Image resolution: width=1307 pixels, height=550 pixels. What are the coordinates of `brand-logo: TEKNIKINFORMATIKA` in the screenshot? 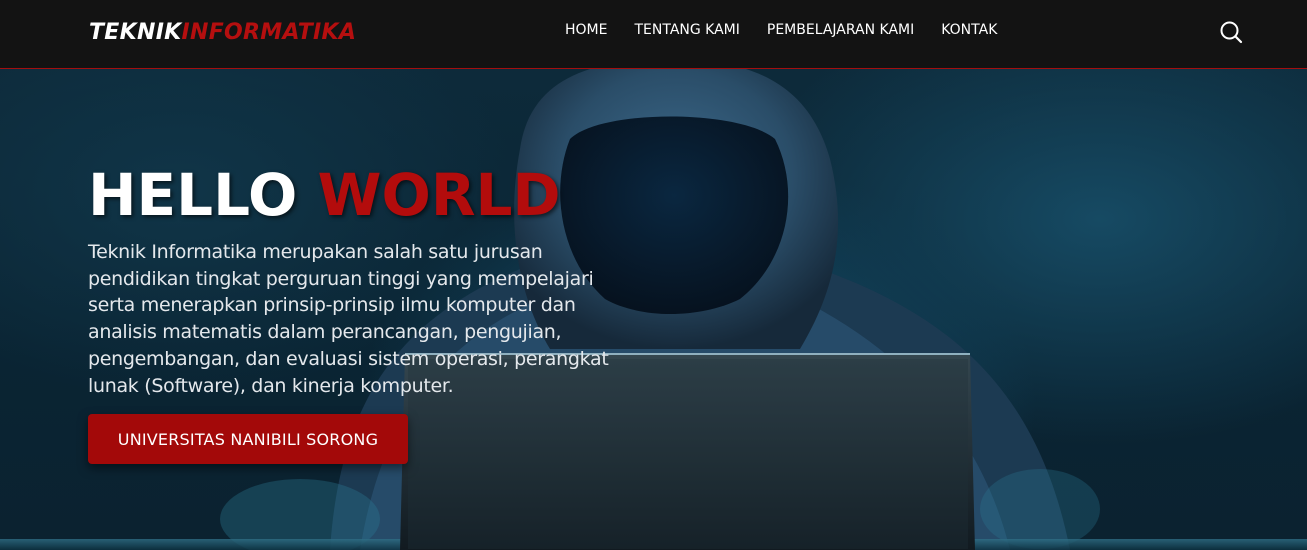 It's located at (222, 32).